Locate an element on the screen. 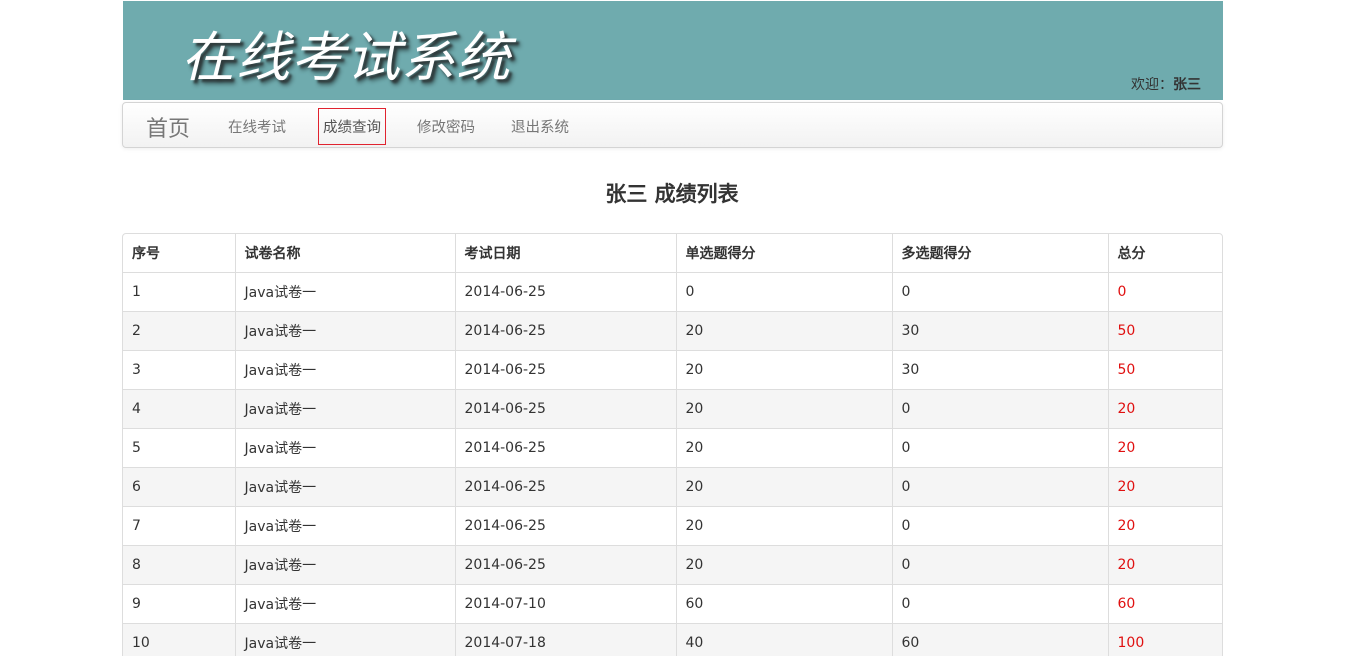 This screenshot has width=1364, height=656. nav-home-link: 首页 is located at coordinates (168, 127).